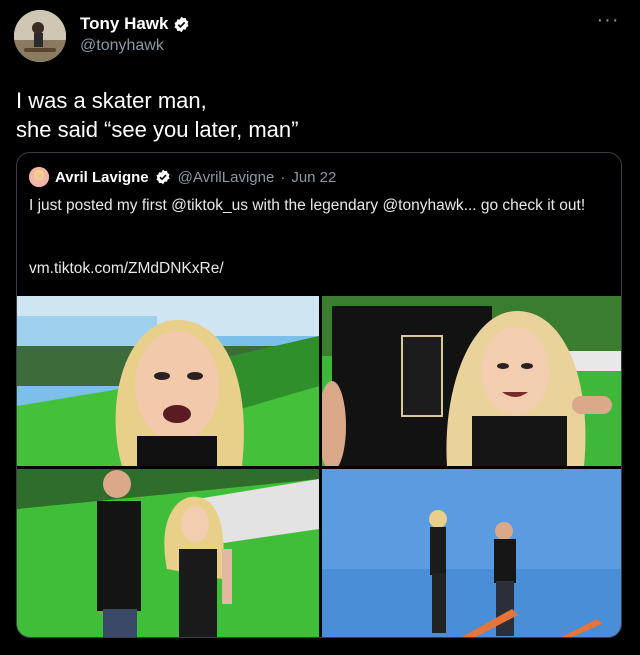 This screenshot has width=640, height=655. Describe the element at coordinates (471, 381) in the screenshot. I see `photo-duo-closeup` at that location.